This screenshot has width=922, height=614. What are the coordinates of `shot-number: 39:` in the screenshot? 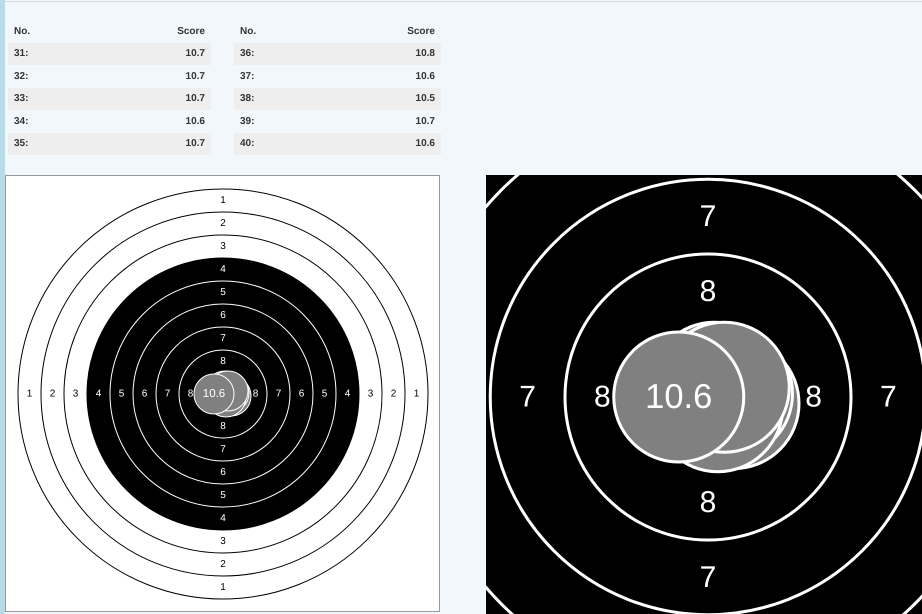 It's located at (247, 121).